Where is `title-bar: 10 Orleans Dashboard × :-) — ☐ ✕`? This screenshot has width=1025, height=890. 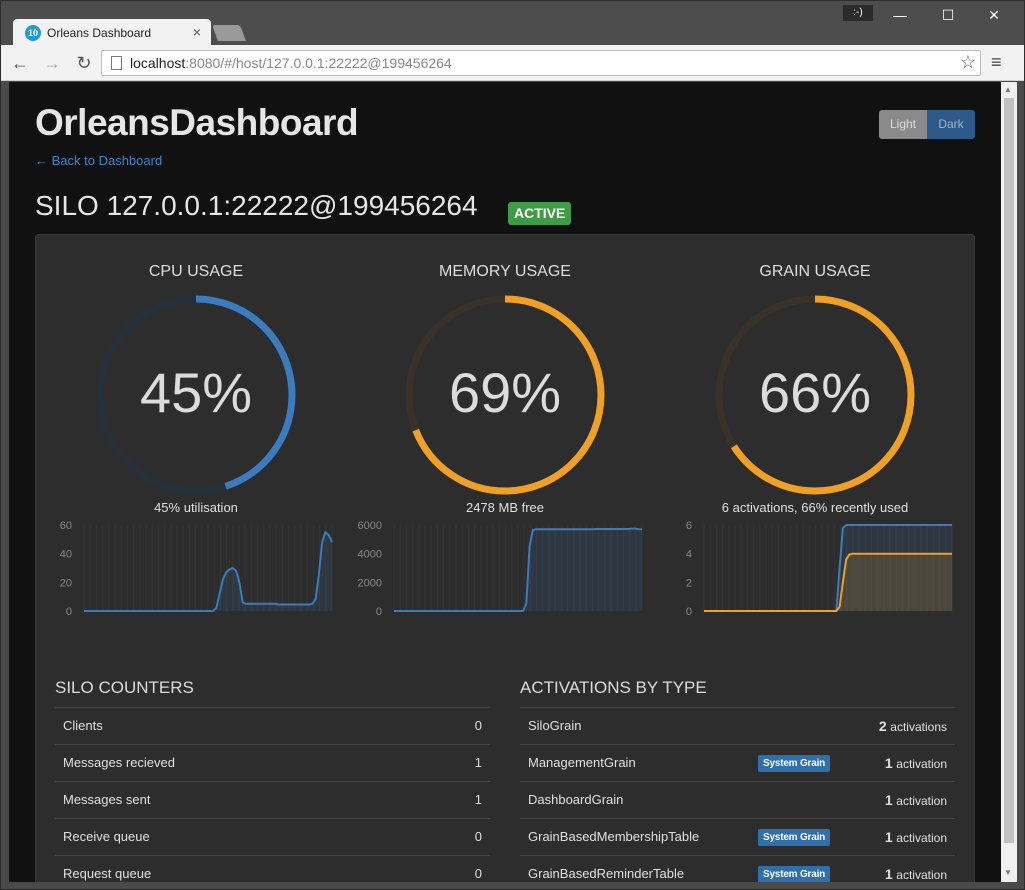
title-bar: 10 Orleans Dashboard × :-) — ☐ ✕ is located at coordinates (512, 23).